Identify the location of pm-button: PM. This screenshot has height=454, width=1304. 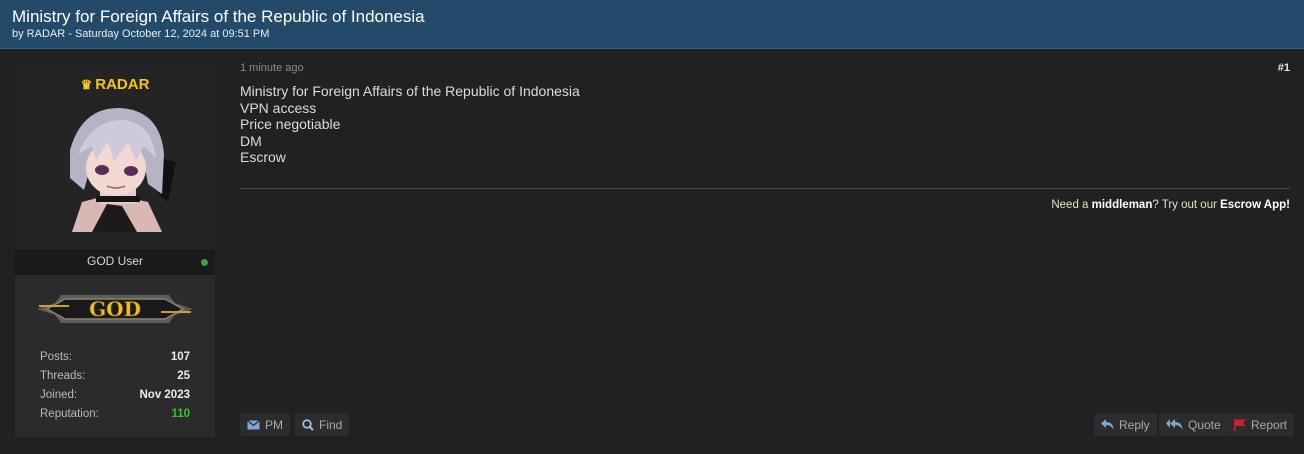
(265, 424).